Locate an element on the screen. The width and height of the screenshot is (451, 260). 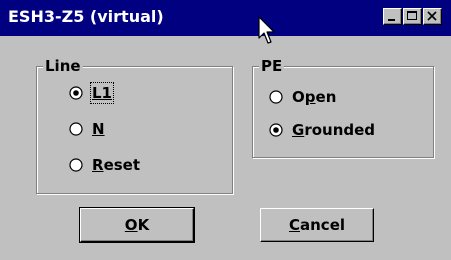
close-button is located at coordinates (432, 16).